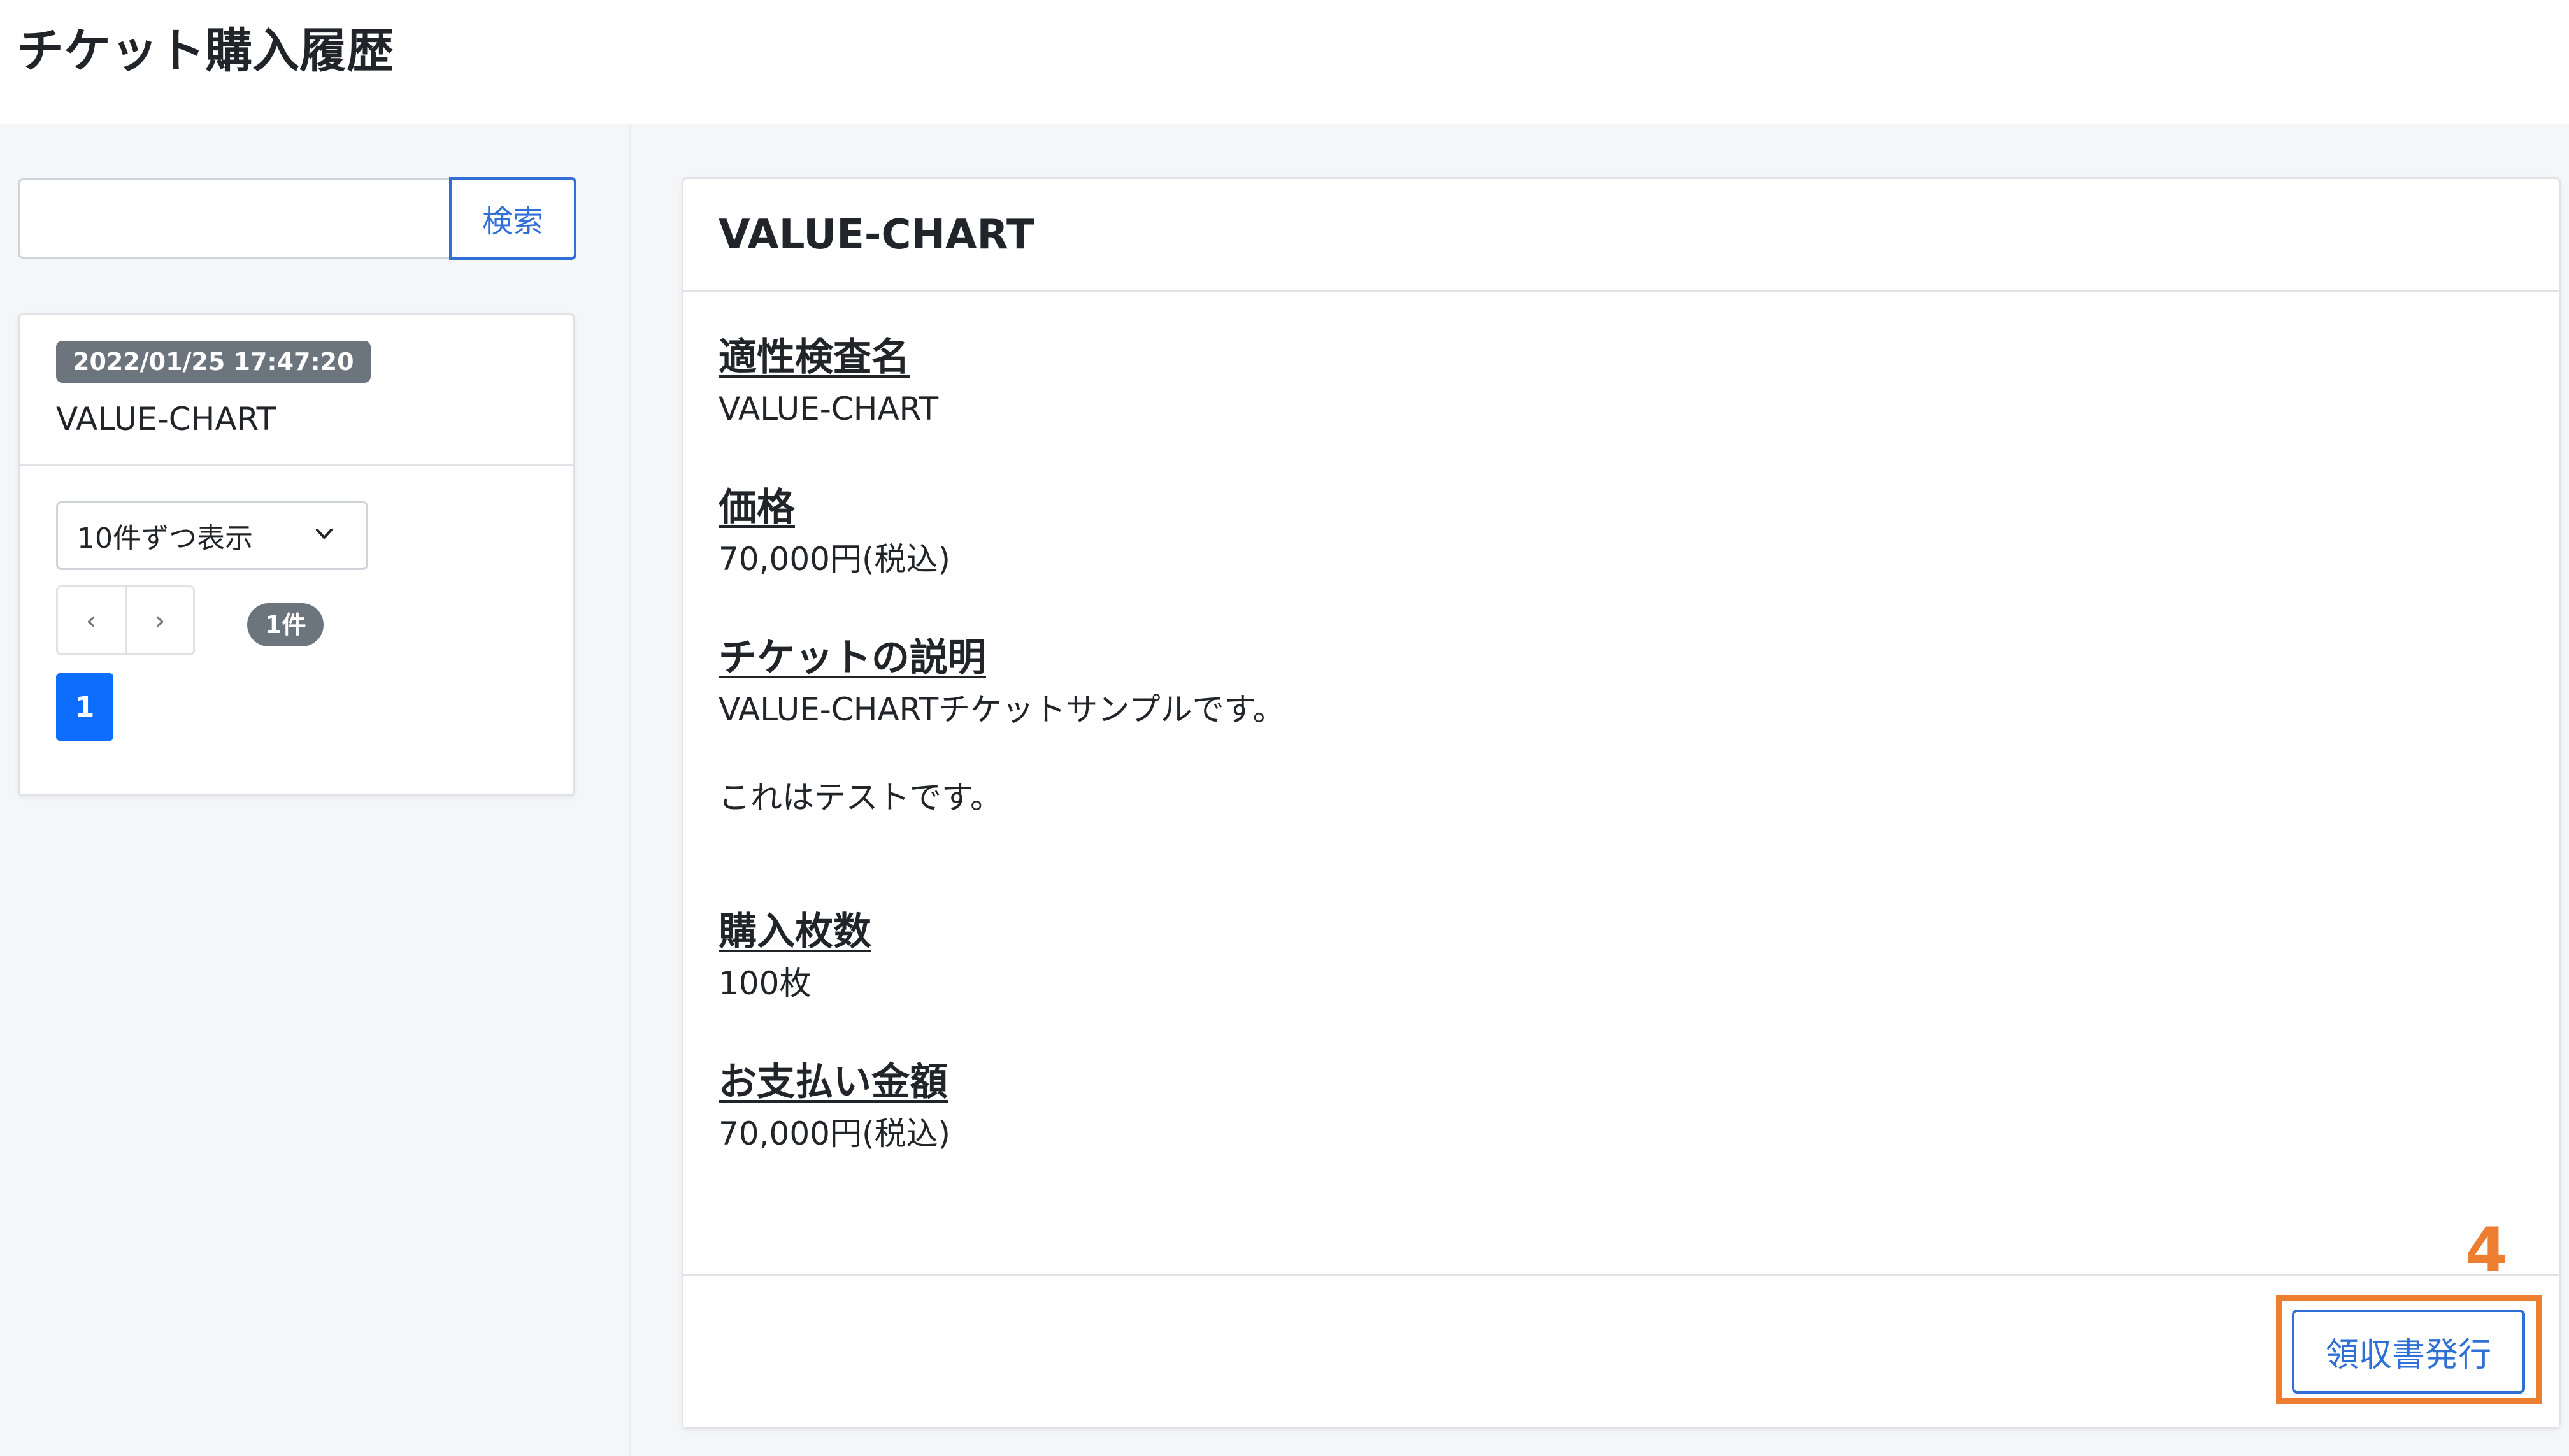 The height and width of the screenshot is (1456, 2569). What do you see at coordinates (324, 534) in the screenshot?
I see `chevron-down-icon` at bounding box center [324, 534].